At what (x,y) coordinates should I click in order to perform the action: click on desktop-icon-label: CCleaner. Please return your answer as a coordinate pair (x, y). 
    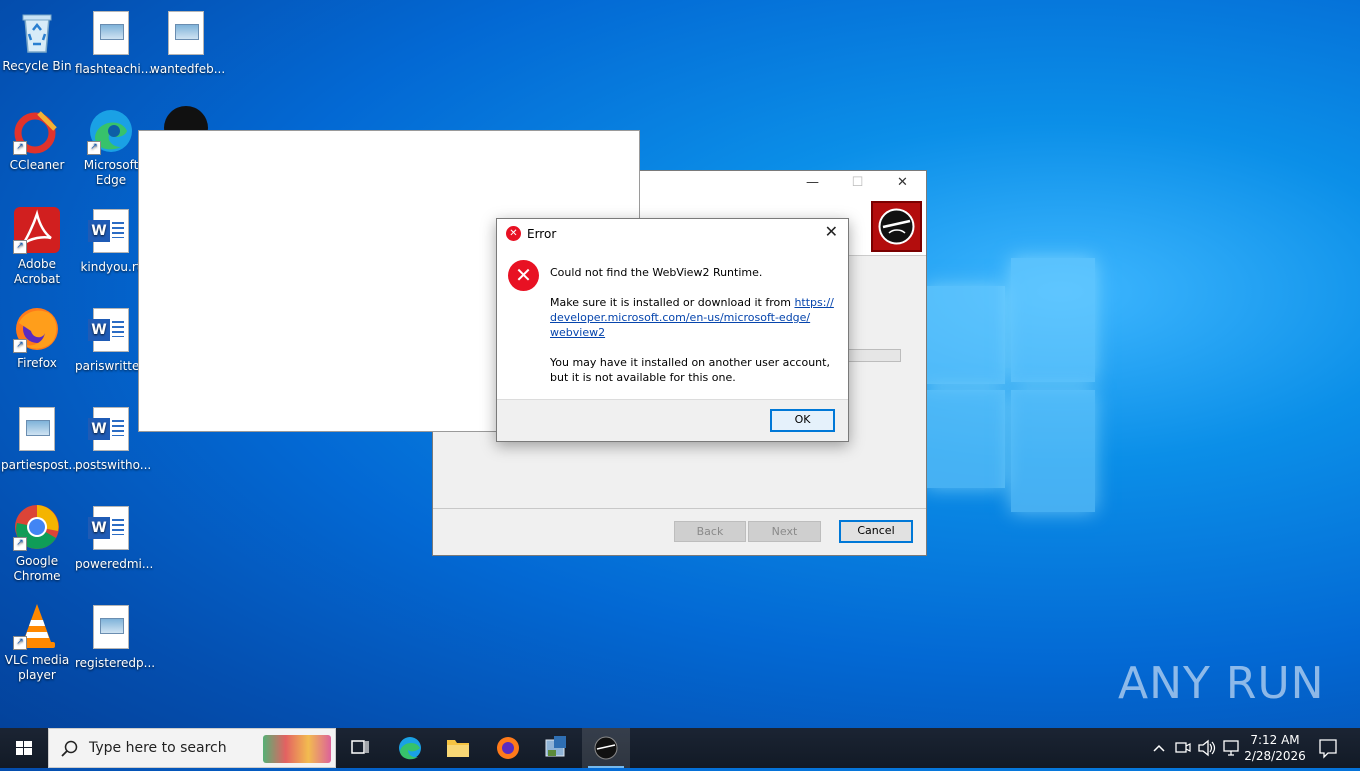
    Looking at the image, I should click on (37, 165).